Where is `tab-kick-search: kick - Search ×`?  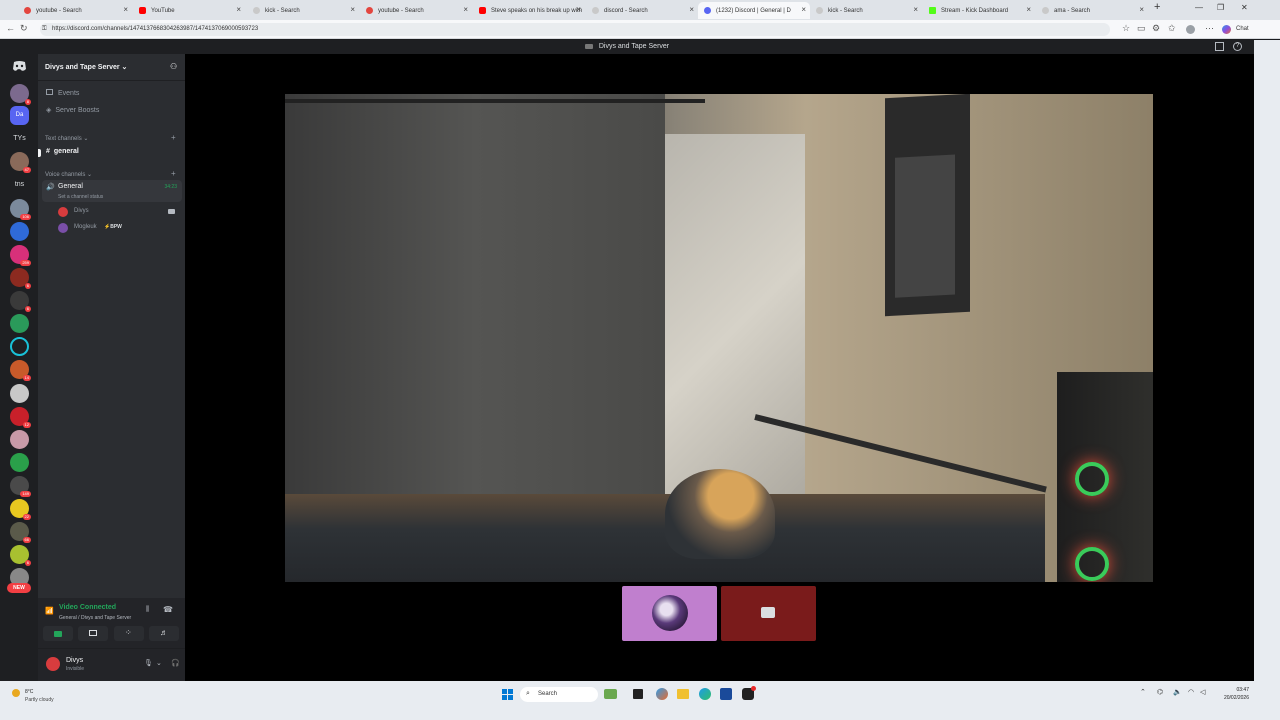
tab-kick-search: kick - Search × is located at coordinates (303, 10).